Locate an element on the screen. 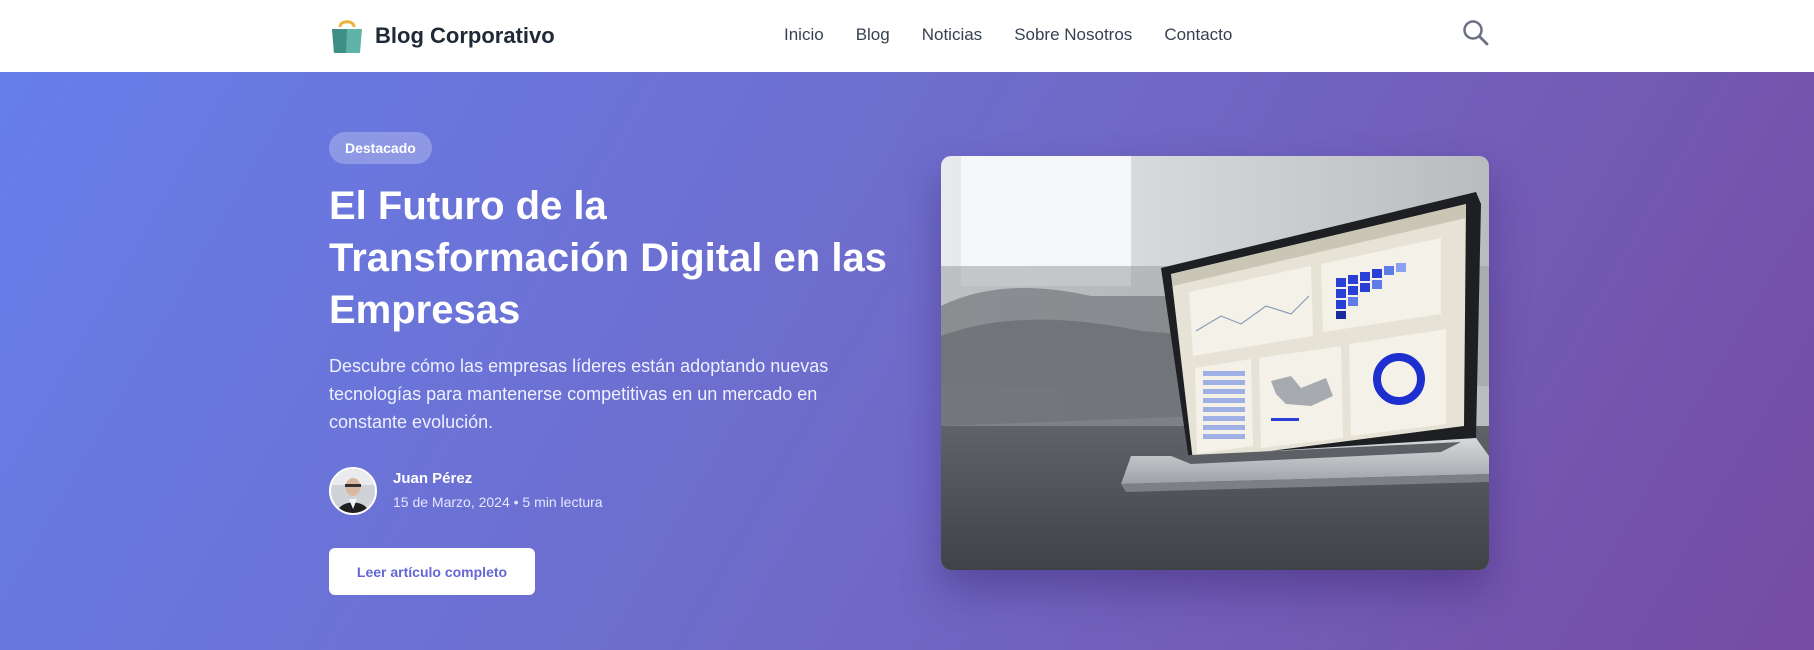 The width and height of the screenshot is (1814, 650). article-meta: 15 de Marzo, 2024 • 5 min lectura is located at coordinates (498, 502).